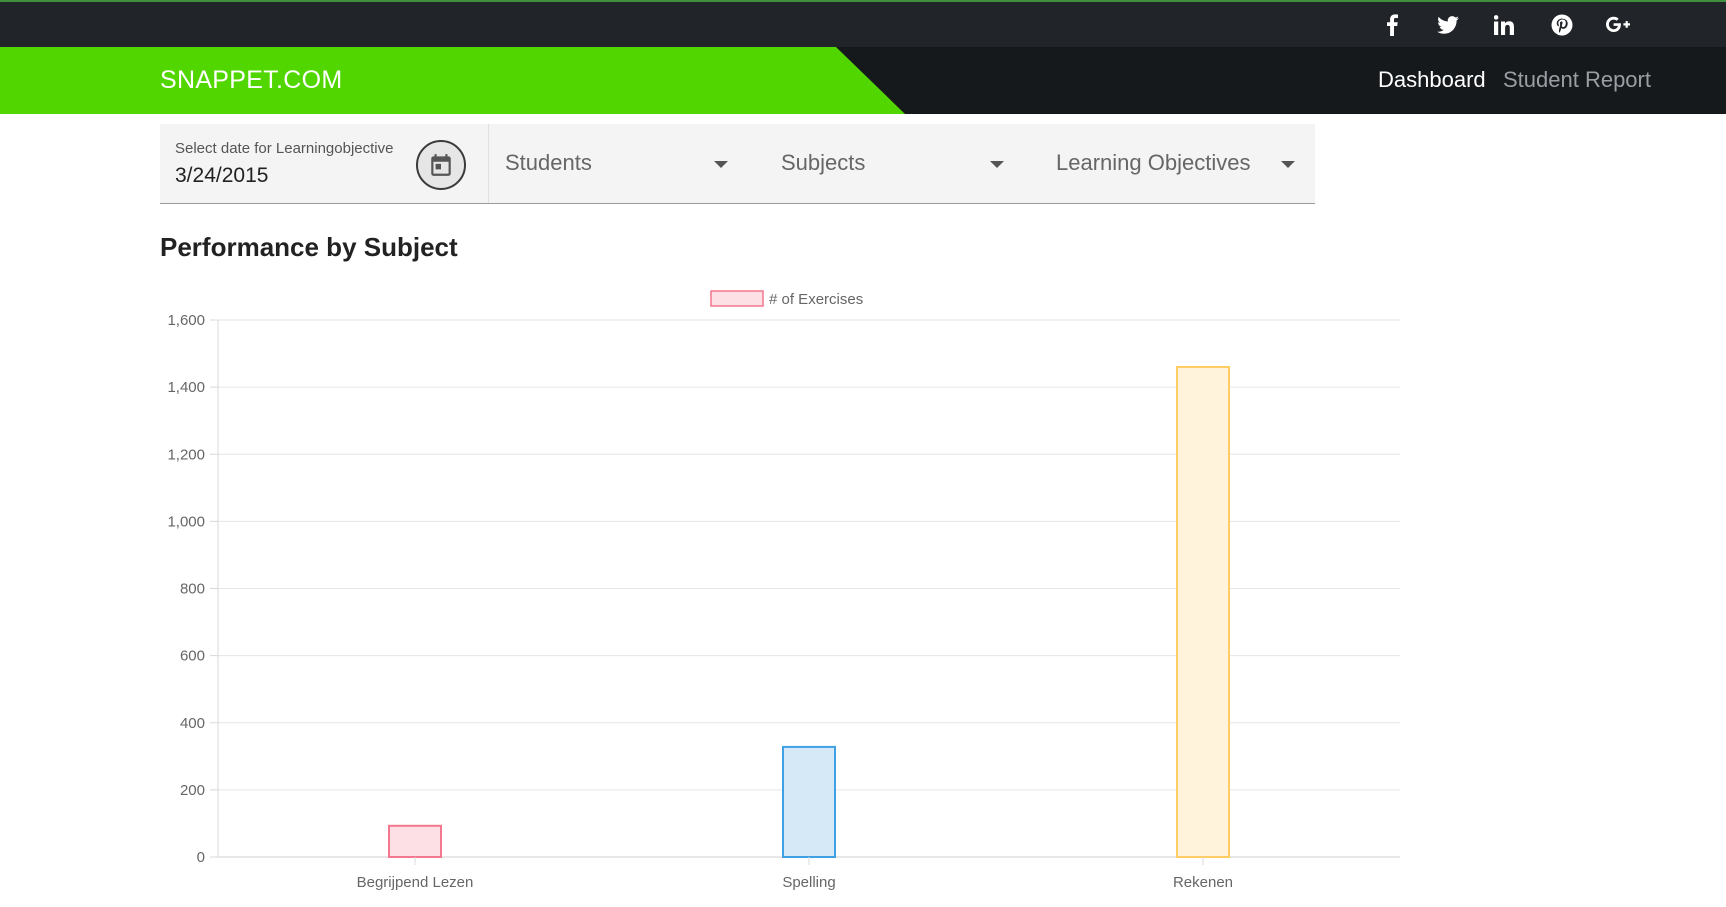 The width and height of the screenshot is (1726, 907). Describe the element at coordinates (441, 165) in the screenshot. I see `calendar-icon` at that location.